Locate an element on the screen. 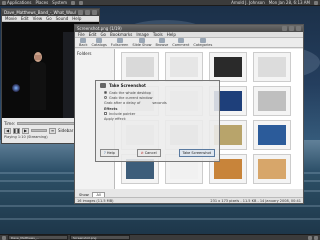  bottom-panel: Dave_Matthews_... Screenshot.png is located at coordinates (160, 237).